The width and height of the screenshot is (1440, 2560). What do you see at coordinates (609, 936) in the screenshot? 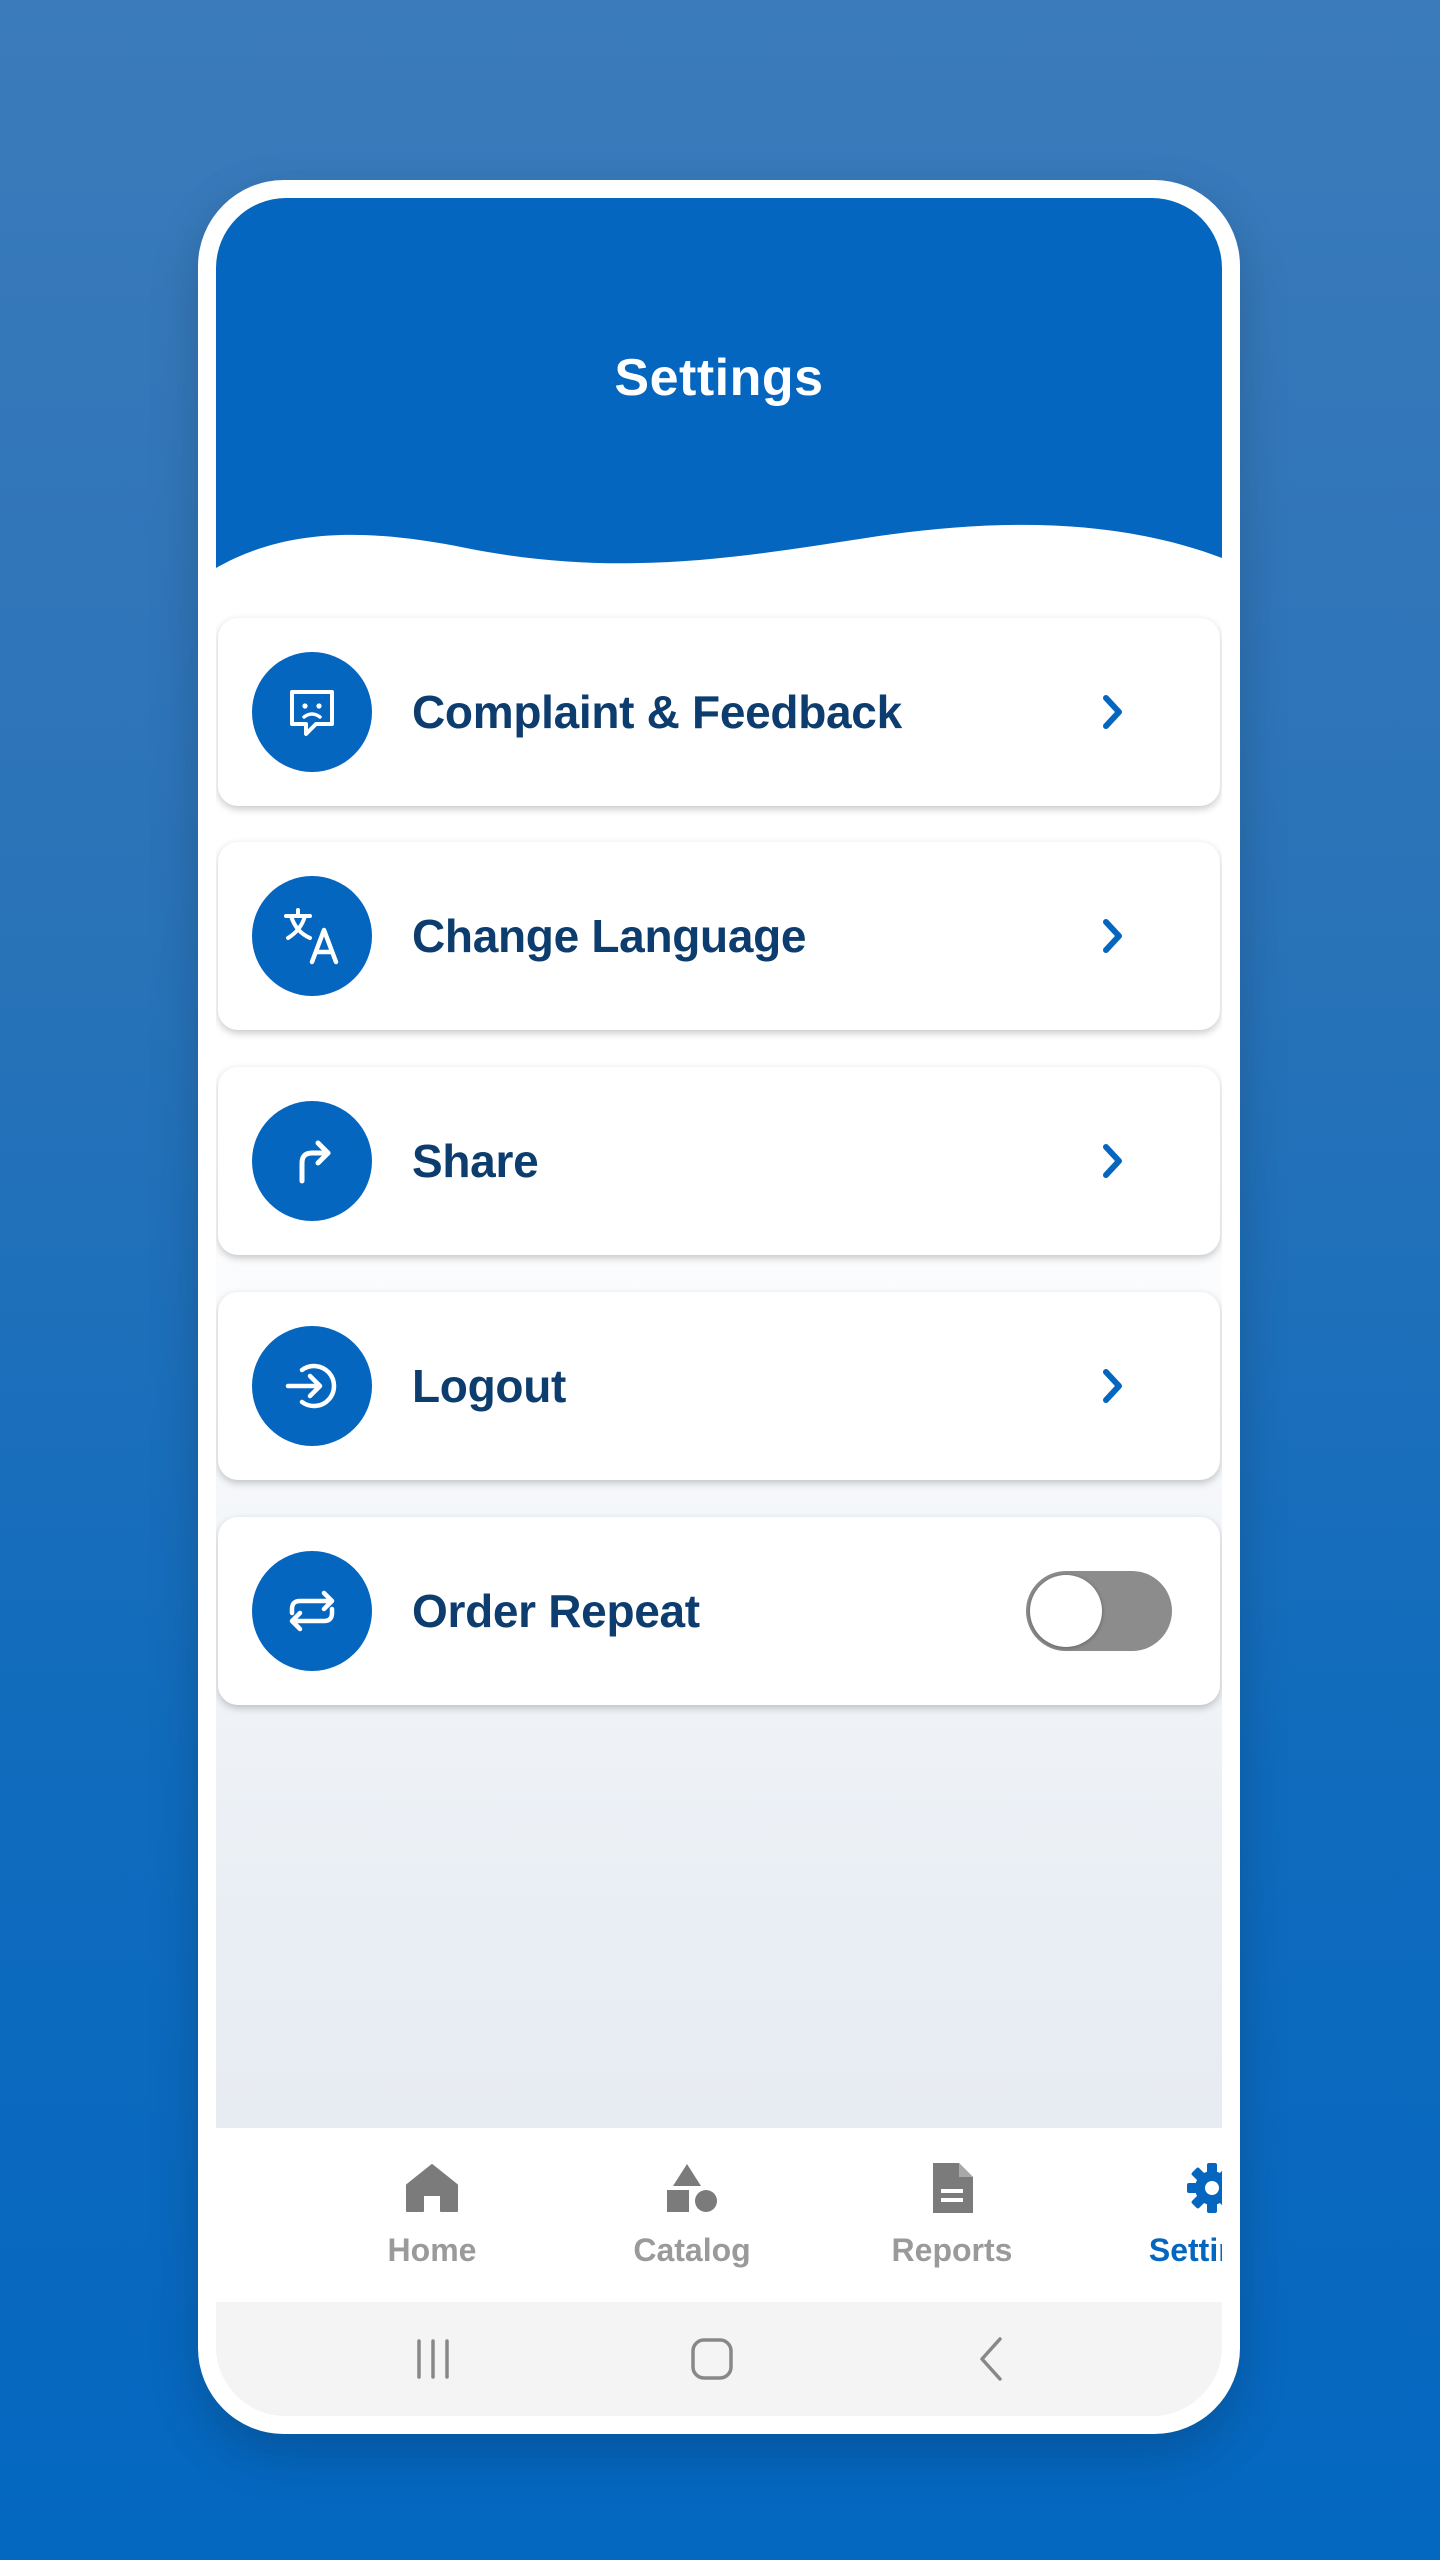
I see `menu-item-label: Change Language` at bounding box center [609, 936].